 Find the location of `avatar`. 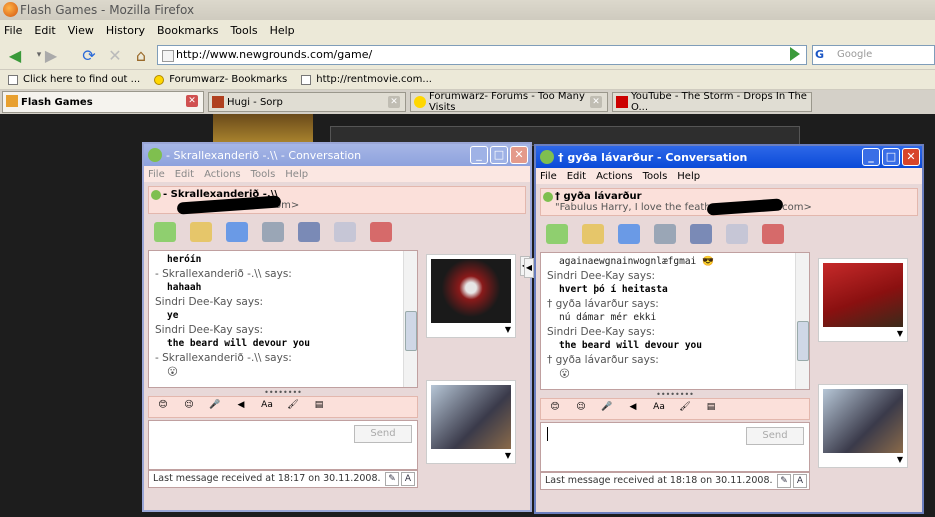

avatar is located at coordinates (471, 291).